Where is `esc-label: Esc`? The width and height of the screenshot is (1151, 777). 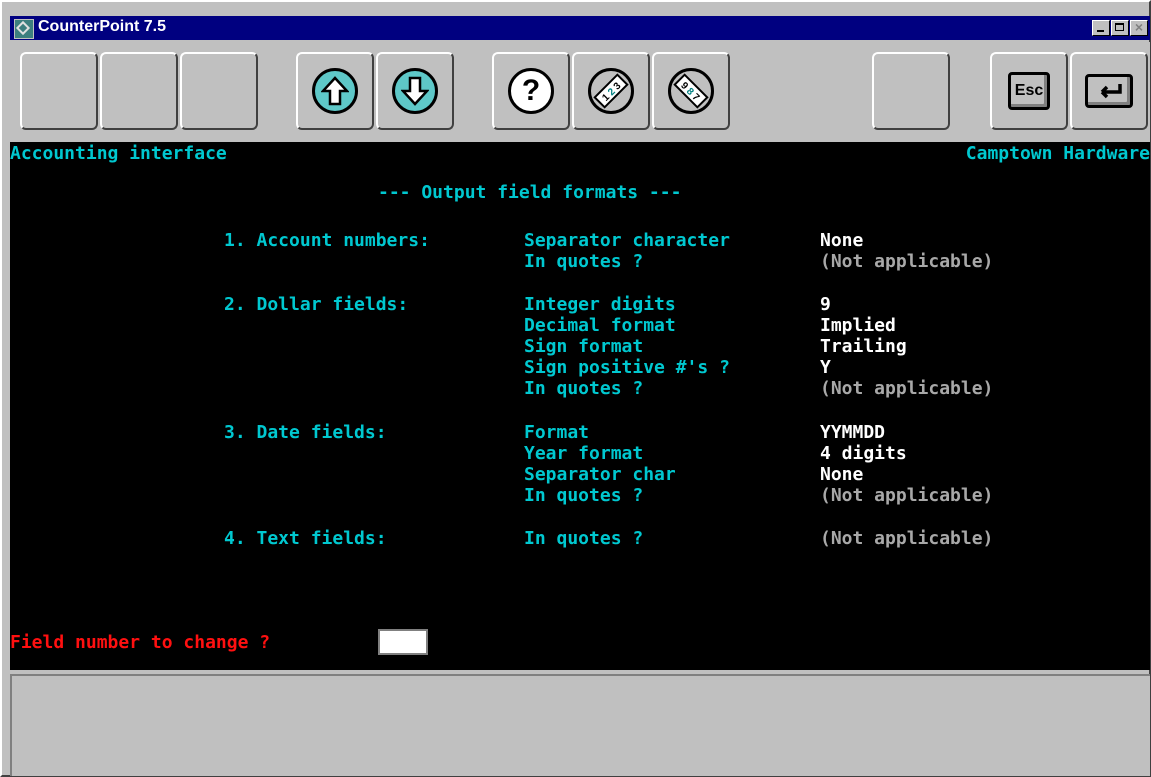 esc-label: Esc is located at coordinates (1029, 90).